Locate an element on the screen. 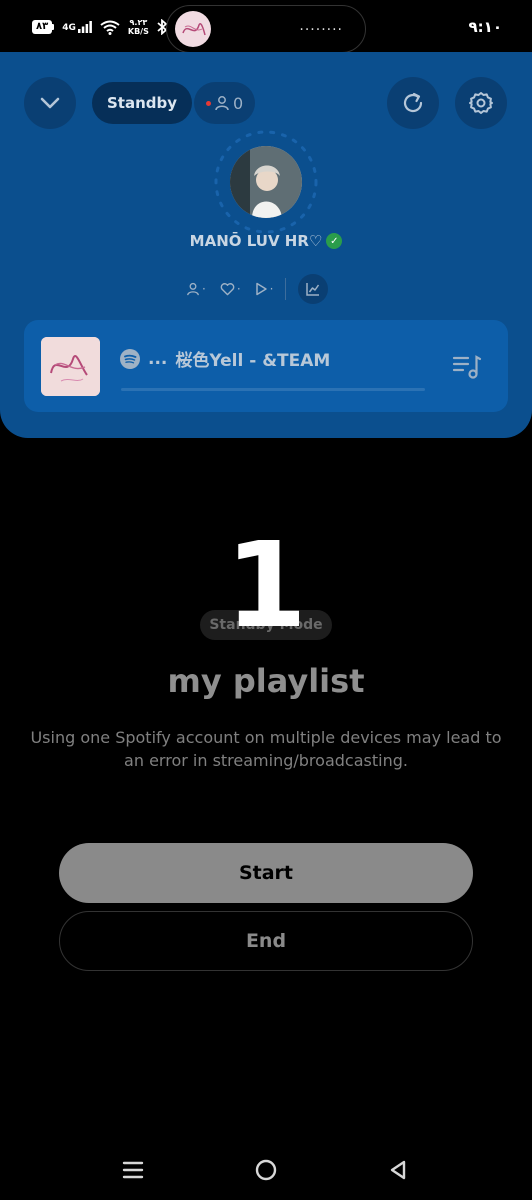  network-speed: ٩.٢٣ KB/S is located at coordinates (138, 27).